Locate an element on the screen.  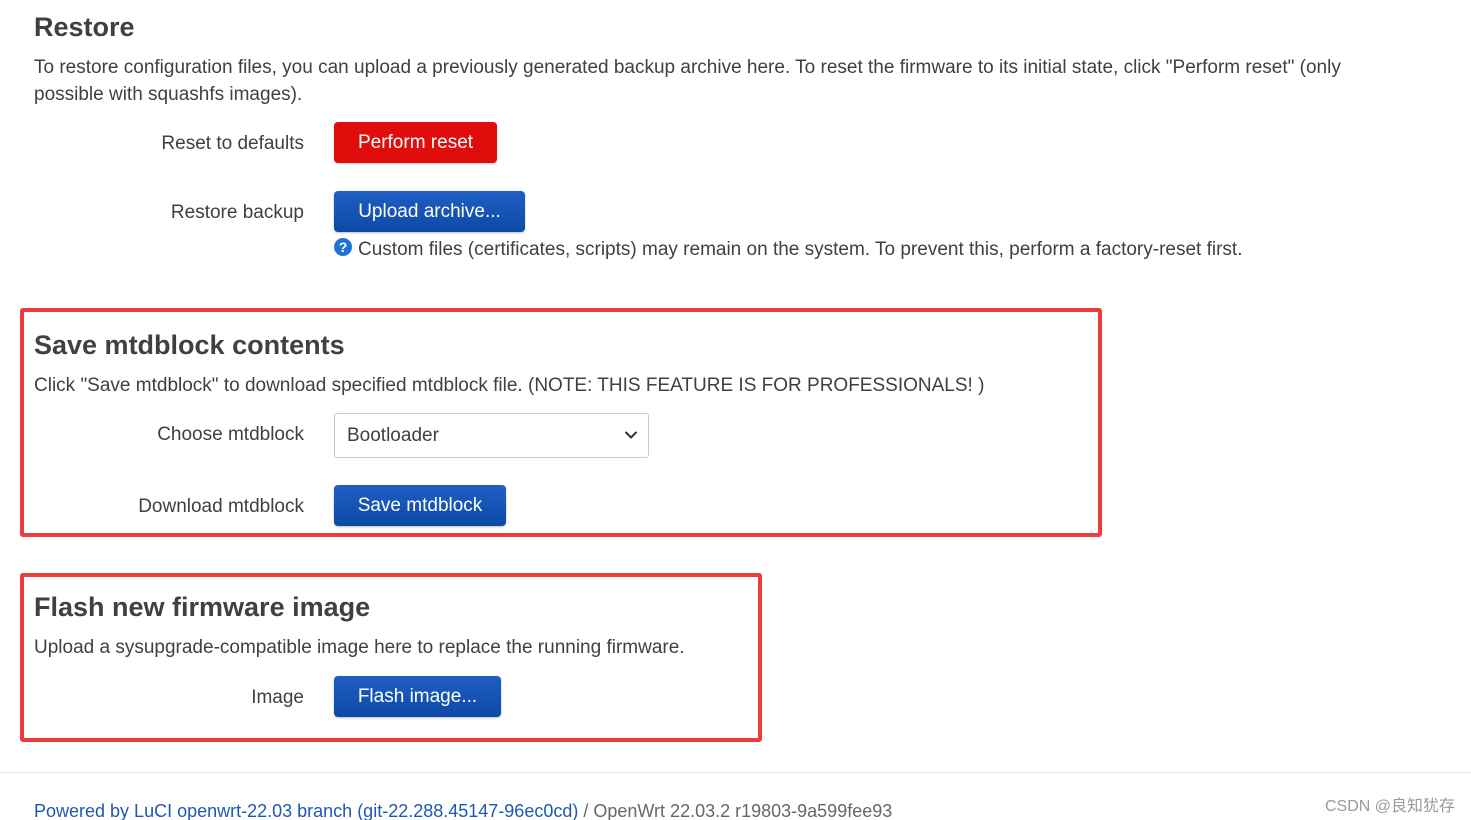
help-icon: ? is located at coordinates (343, 247).